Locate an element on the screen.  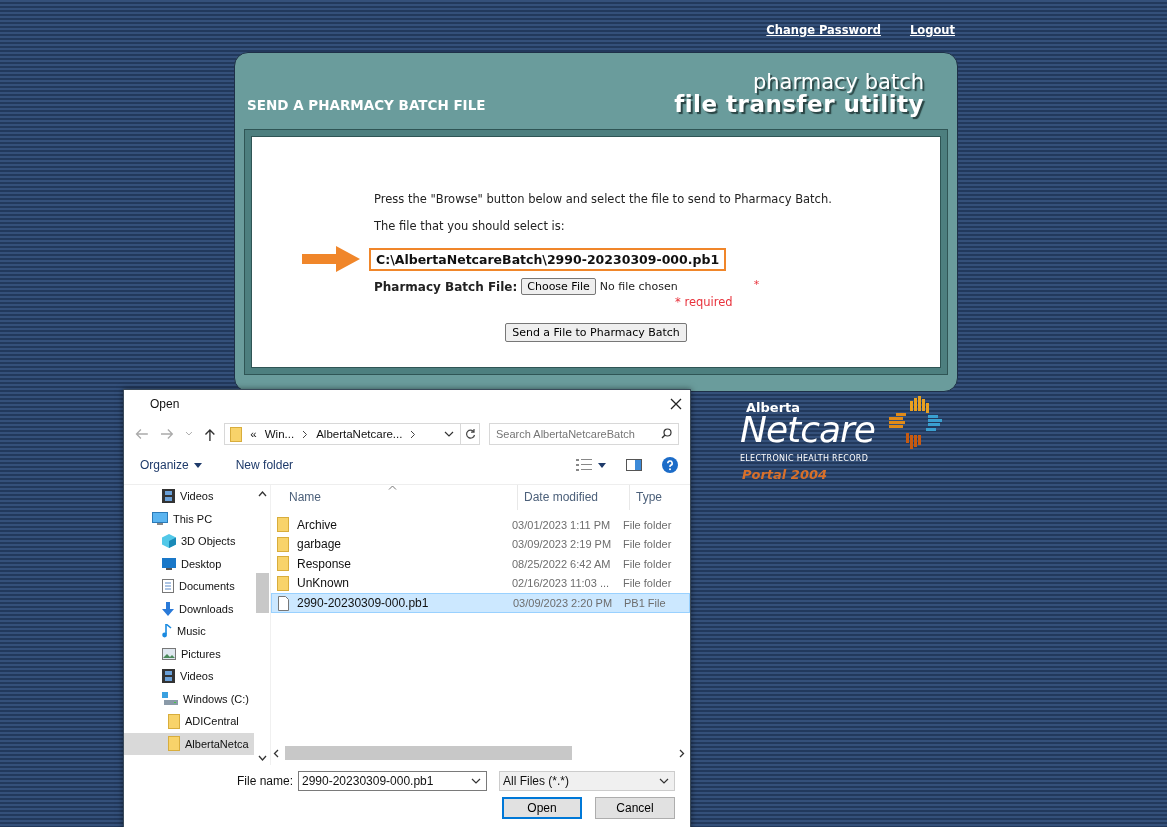
nav-item: AlbertaNetca is located at coordinates (189, 743).